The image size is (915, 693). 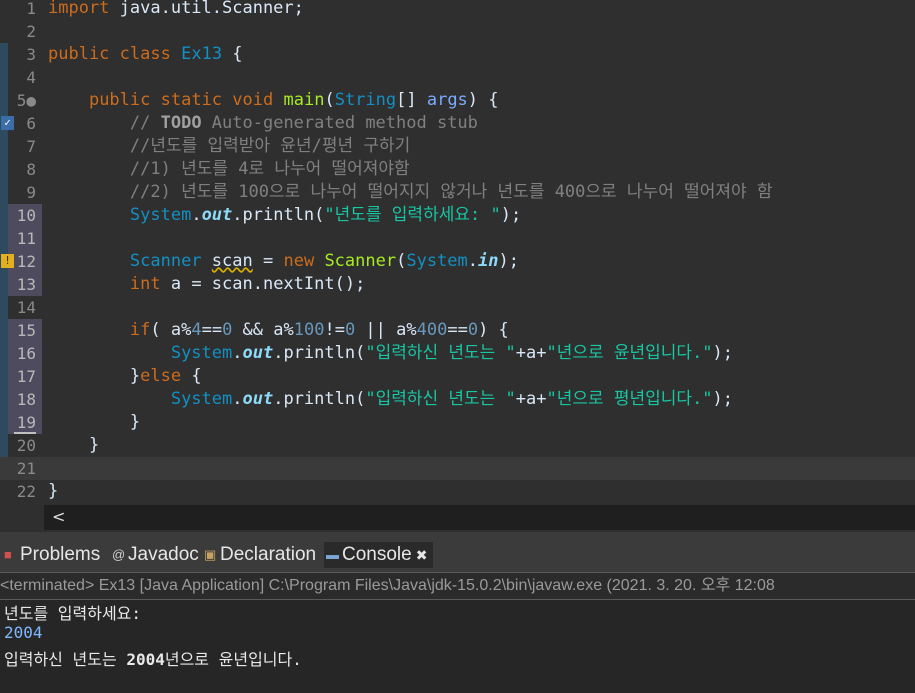 I want to click on tab-console: ▬ Console ✖, so click(x=379, y=555).